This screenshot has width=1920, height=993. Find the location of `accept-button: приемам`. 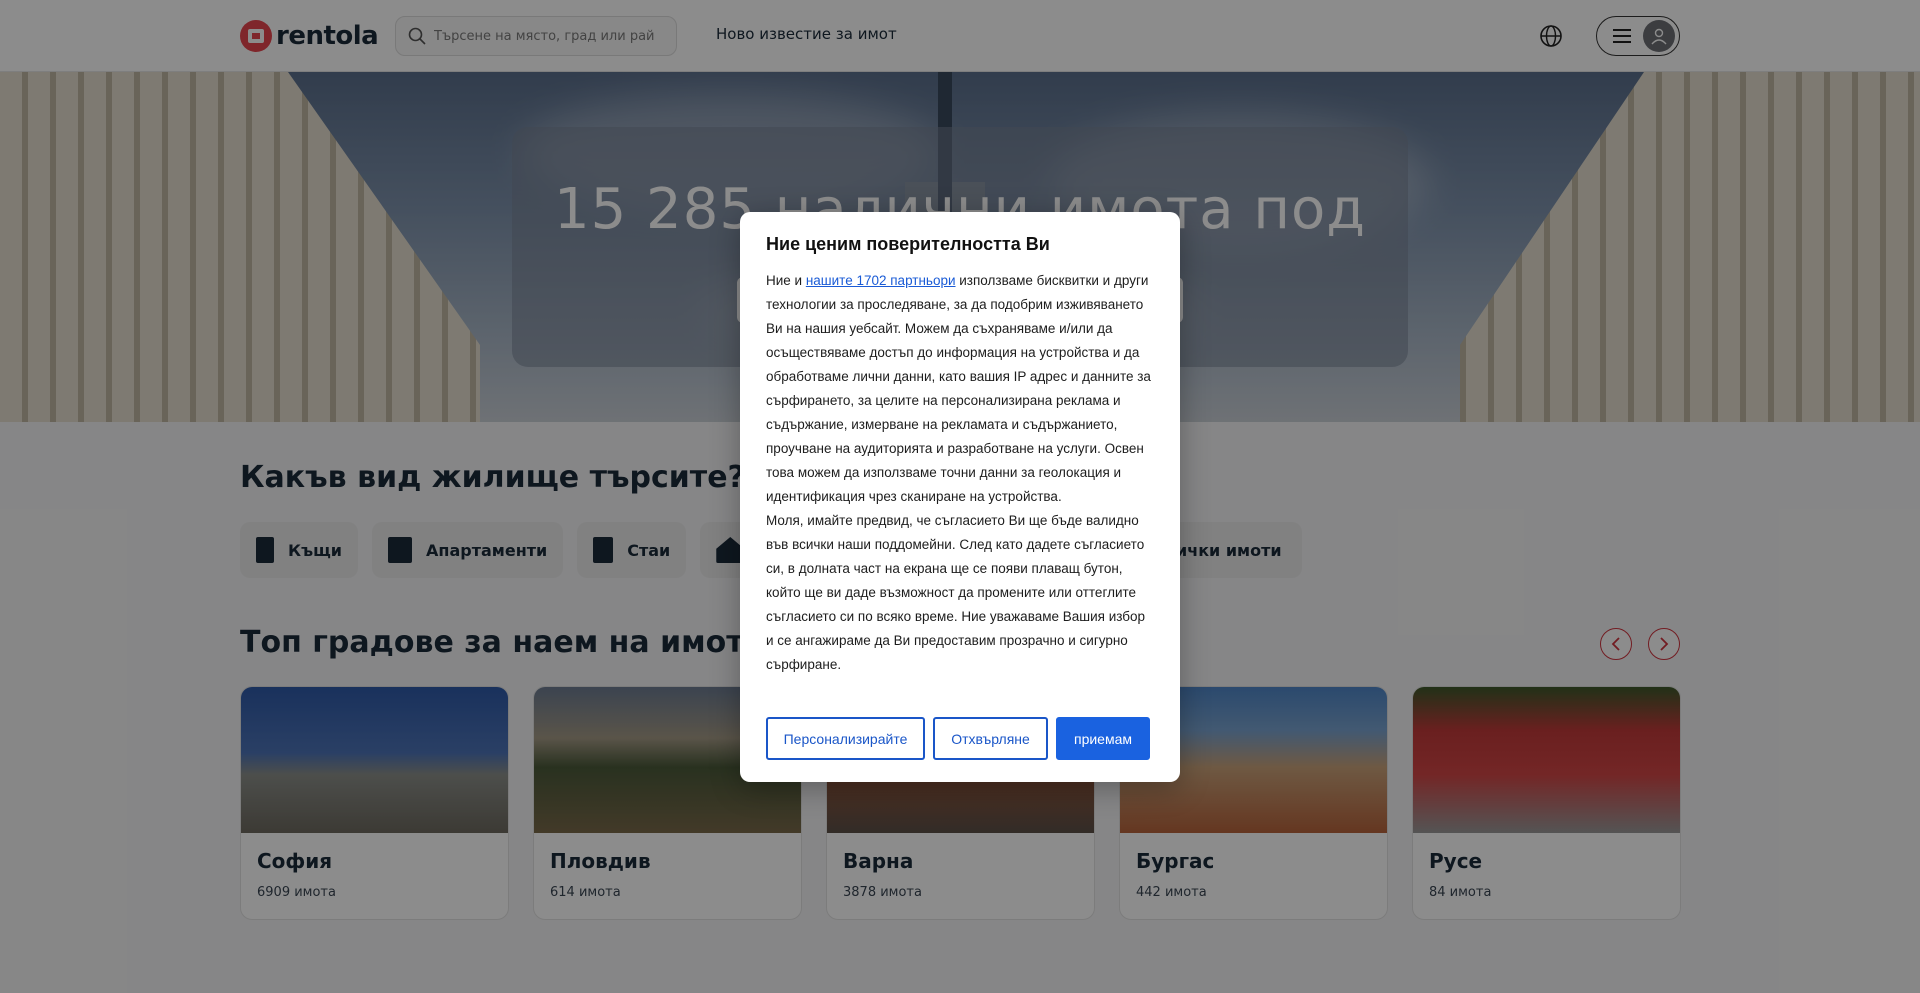

accept-button: приемам is located at coordinates (1103, 738).